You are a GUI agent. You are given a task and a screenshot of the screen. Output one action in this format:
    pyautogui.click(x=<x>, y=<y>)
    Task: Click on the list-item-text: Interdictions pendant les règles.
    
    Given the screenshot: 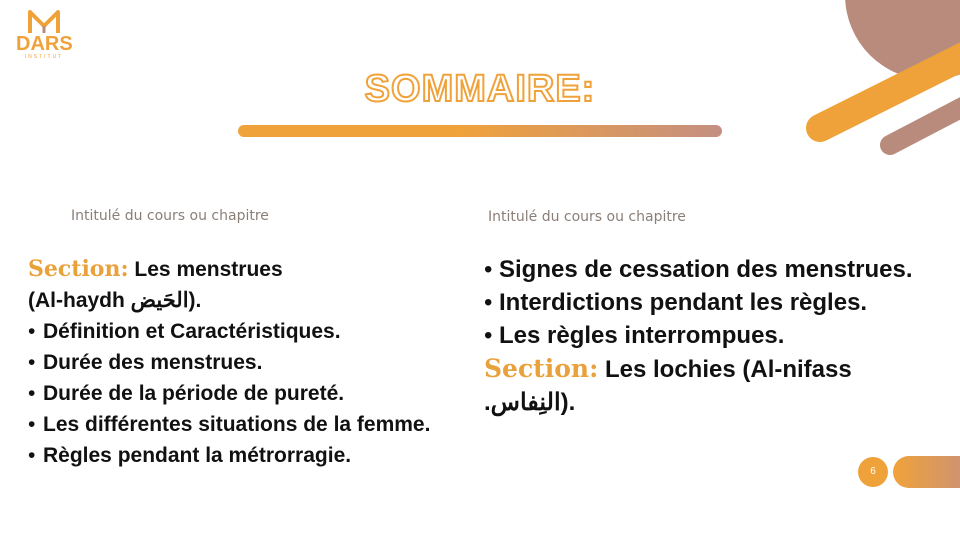 What is the action you would take?
    pyautogui.click(x=683, y=302)
    